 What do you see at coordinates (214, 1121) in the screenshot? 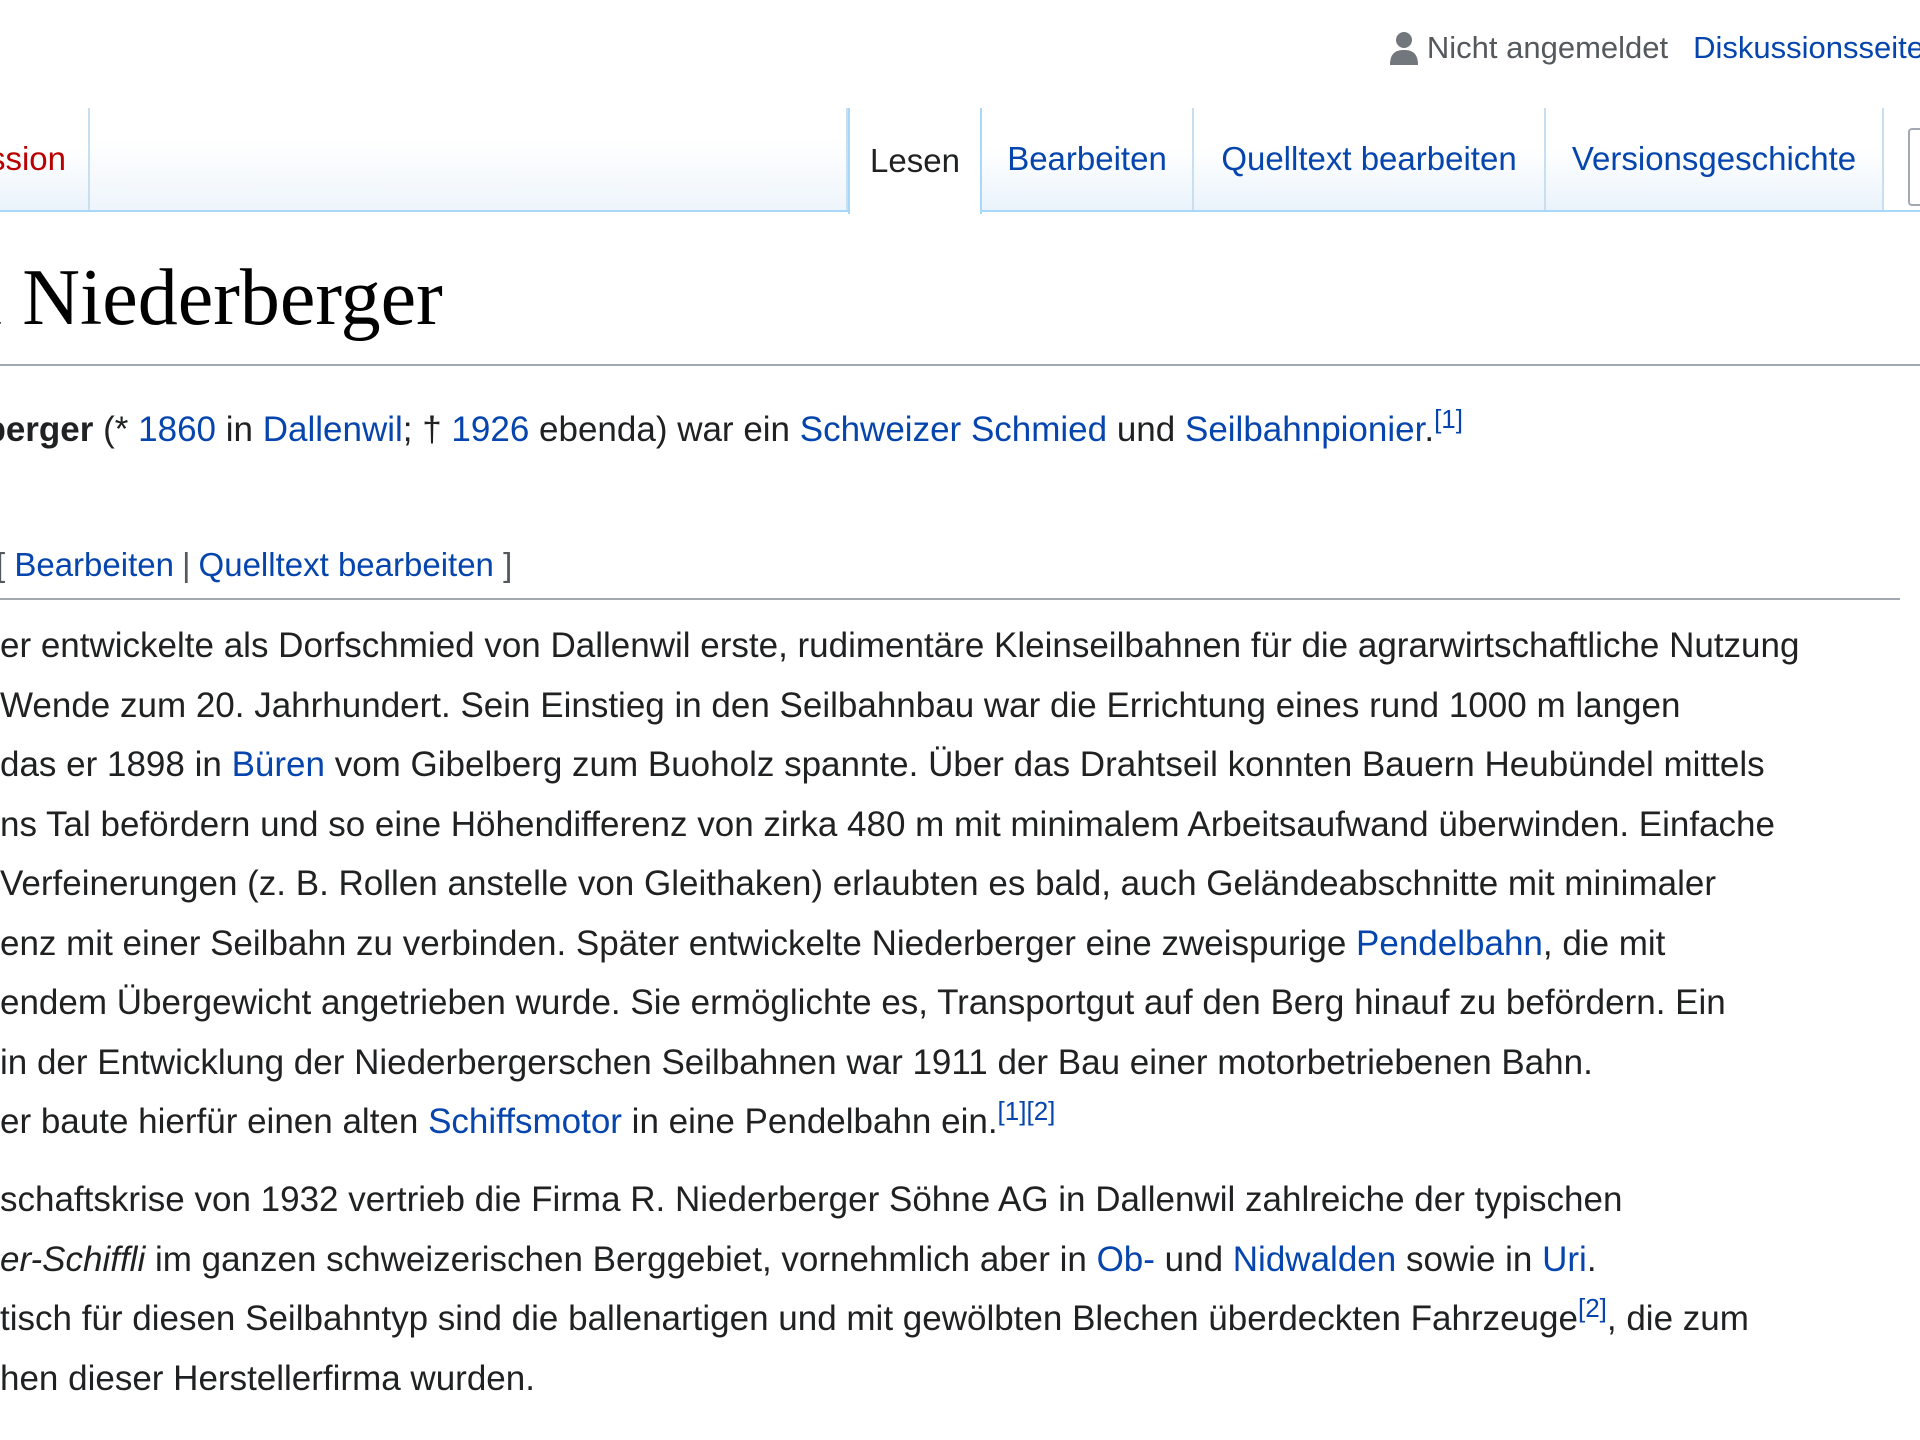
I see `text-segment: er baute hierfür einen alten` at bounding box center [214, 1121].